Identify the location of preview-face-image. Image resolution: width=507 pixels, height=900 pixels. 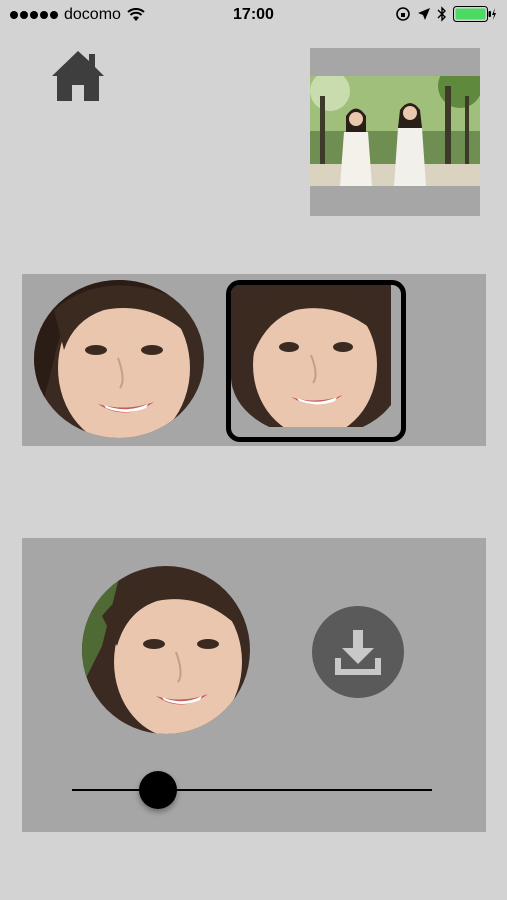
(166, 650).